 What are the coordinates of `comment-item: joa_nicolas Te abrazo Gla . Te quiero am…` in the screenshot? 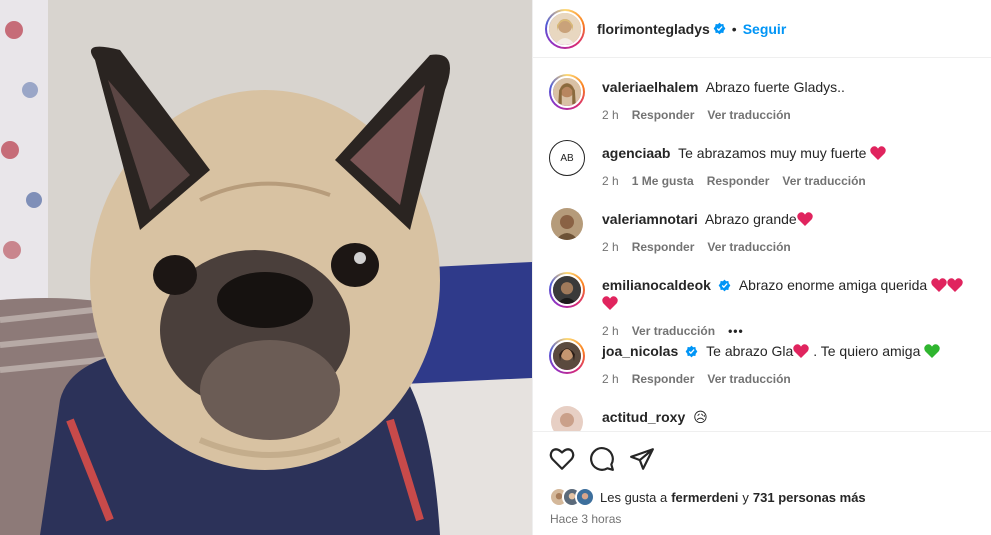 It's located at (764, 362).